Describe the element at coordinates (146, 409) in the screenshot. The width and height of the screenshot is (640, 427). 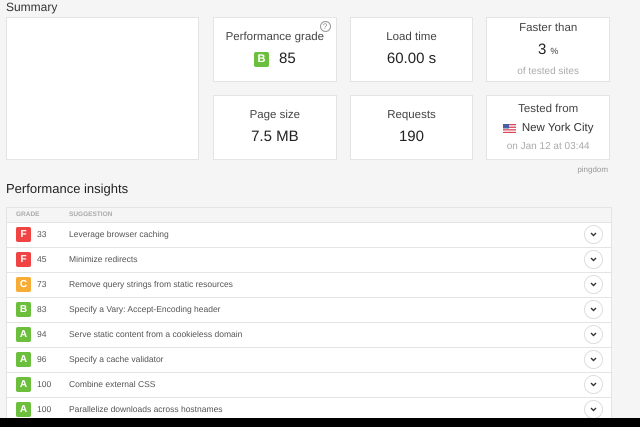
I see `suggestion-text: Parallelize downloads across hostnames` at that location.